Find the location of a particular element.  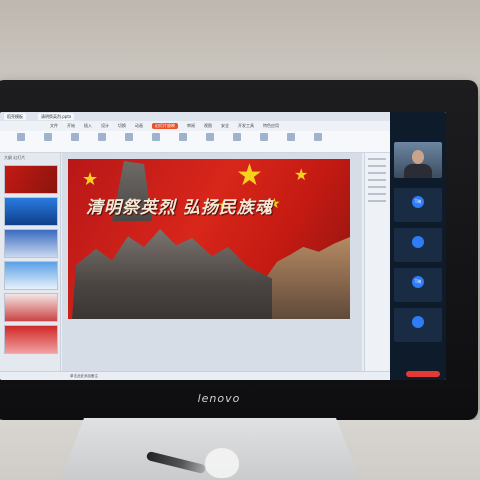

person-body is located at coordinates (418, 171).